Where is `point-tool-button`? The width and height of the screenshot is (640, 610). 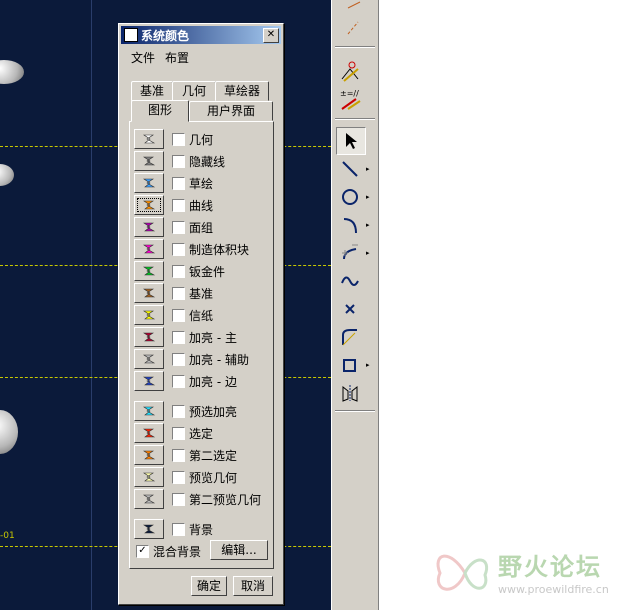
point-tool-button is located at coordinates (350, 309).